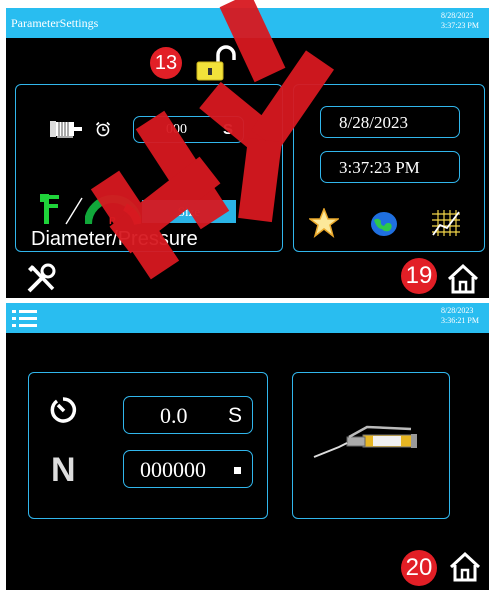 Image resolution: width=489 pixels, height=590 pixels. I want to click on motor-icon, so click(66, 129).